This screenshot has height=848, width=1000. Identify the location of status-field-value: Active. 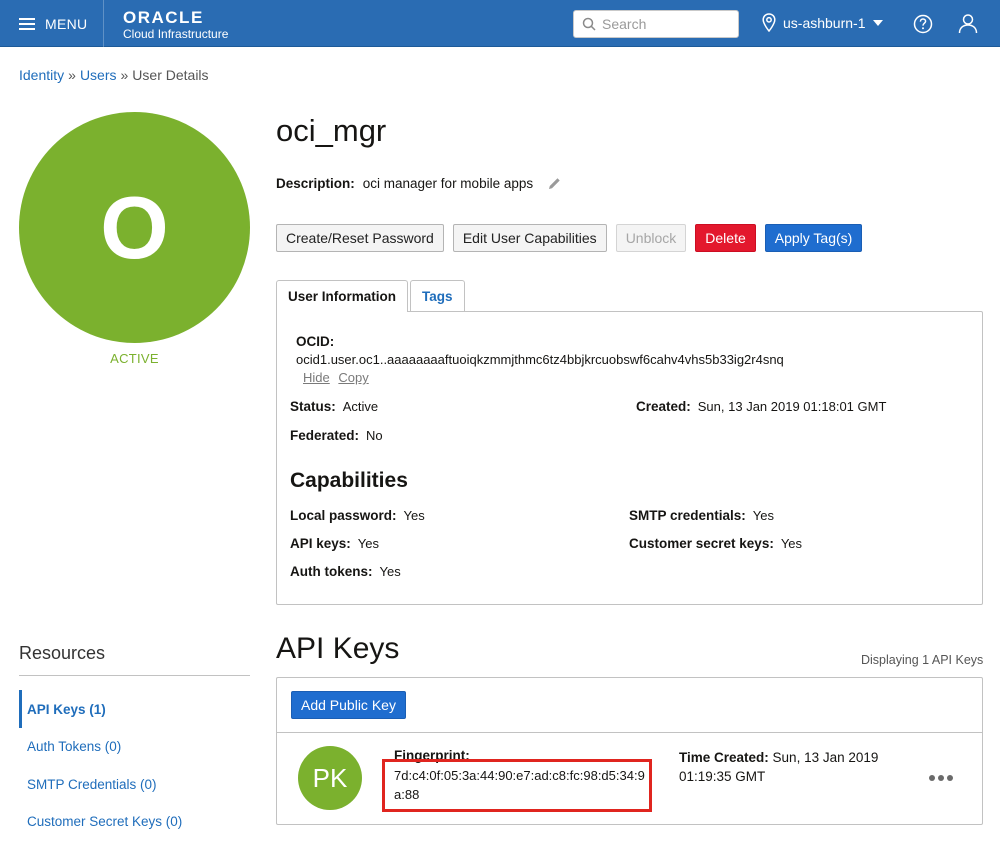
(360, 406).